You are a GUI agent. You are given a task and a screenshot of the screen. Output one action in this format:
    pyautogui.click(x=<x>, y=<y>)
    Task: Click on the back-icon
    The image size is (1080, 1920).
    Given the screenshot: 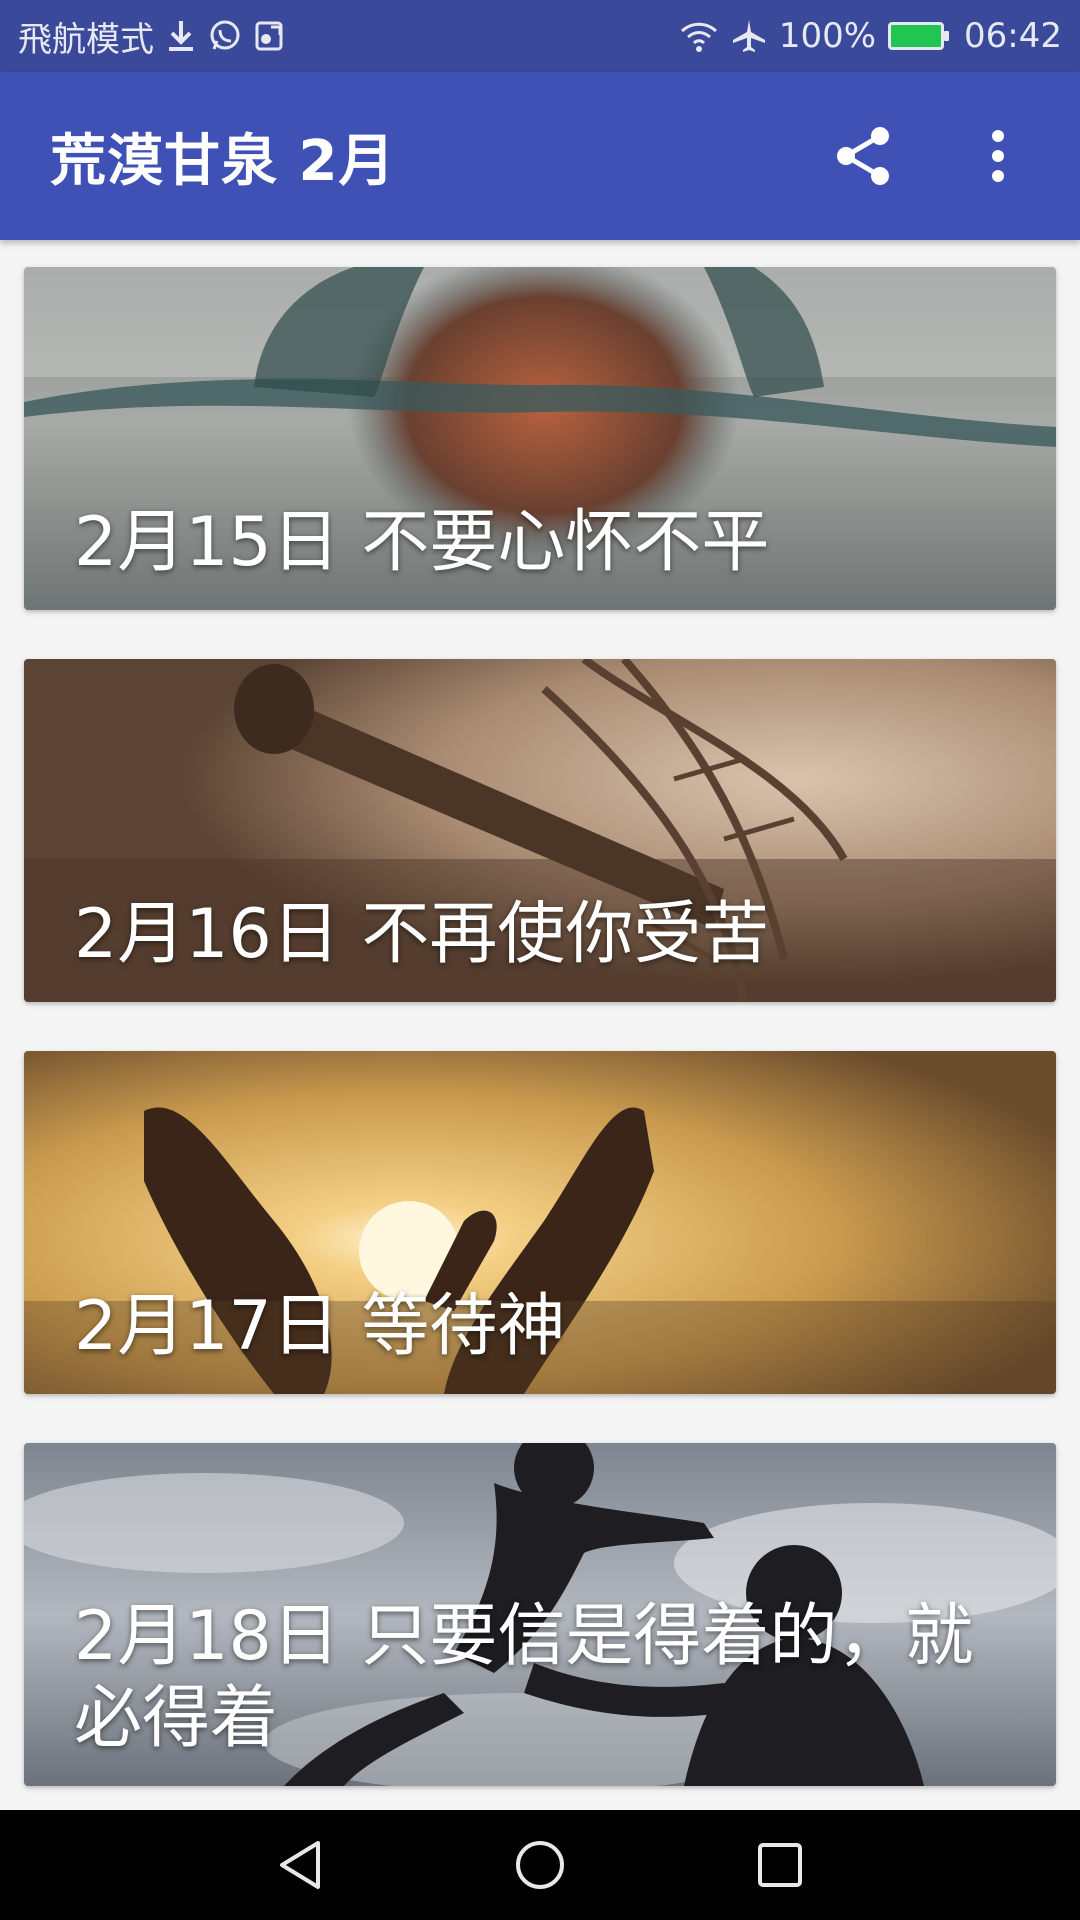 What is the action you would take?
    pyautogui.click(x=300, y=1865)
    